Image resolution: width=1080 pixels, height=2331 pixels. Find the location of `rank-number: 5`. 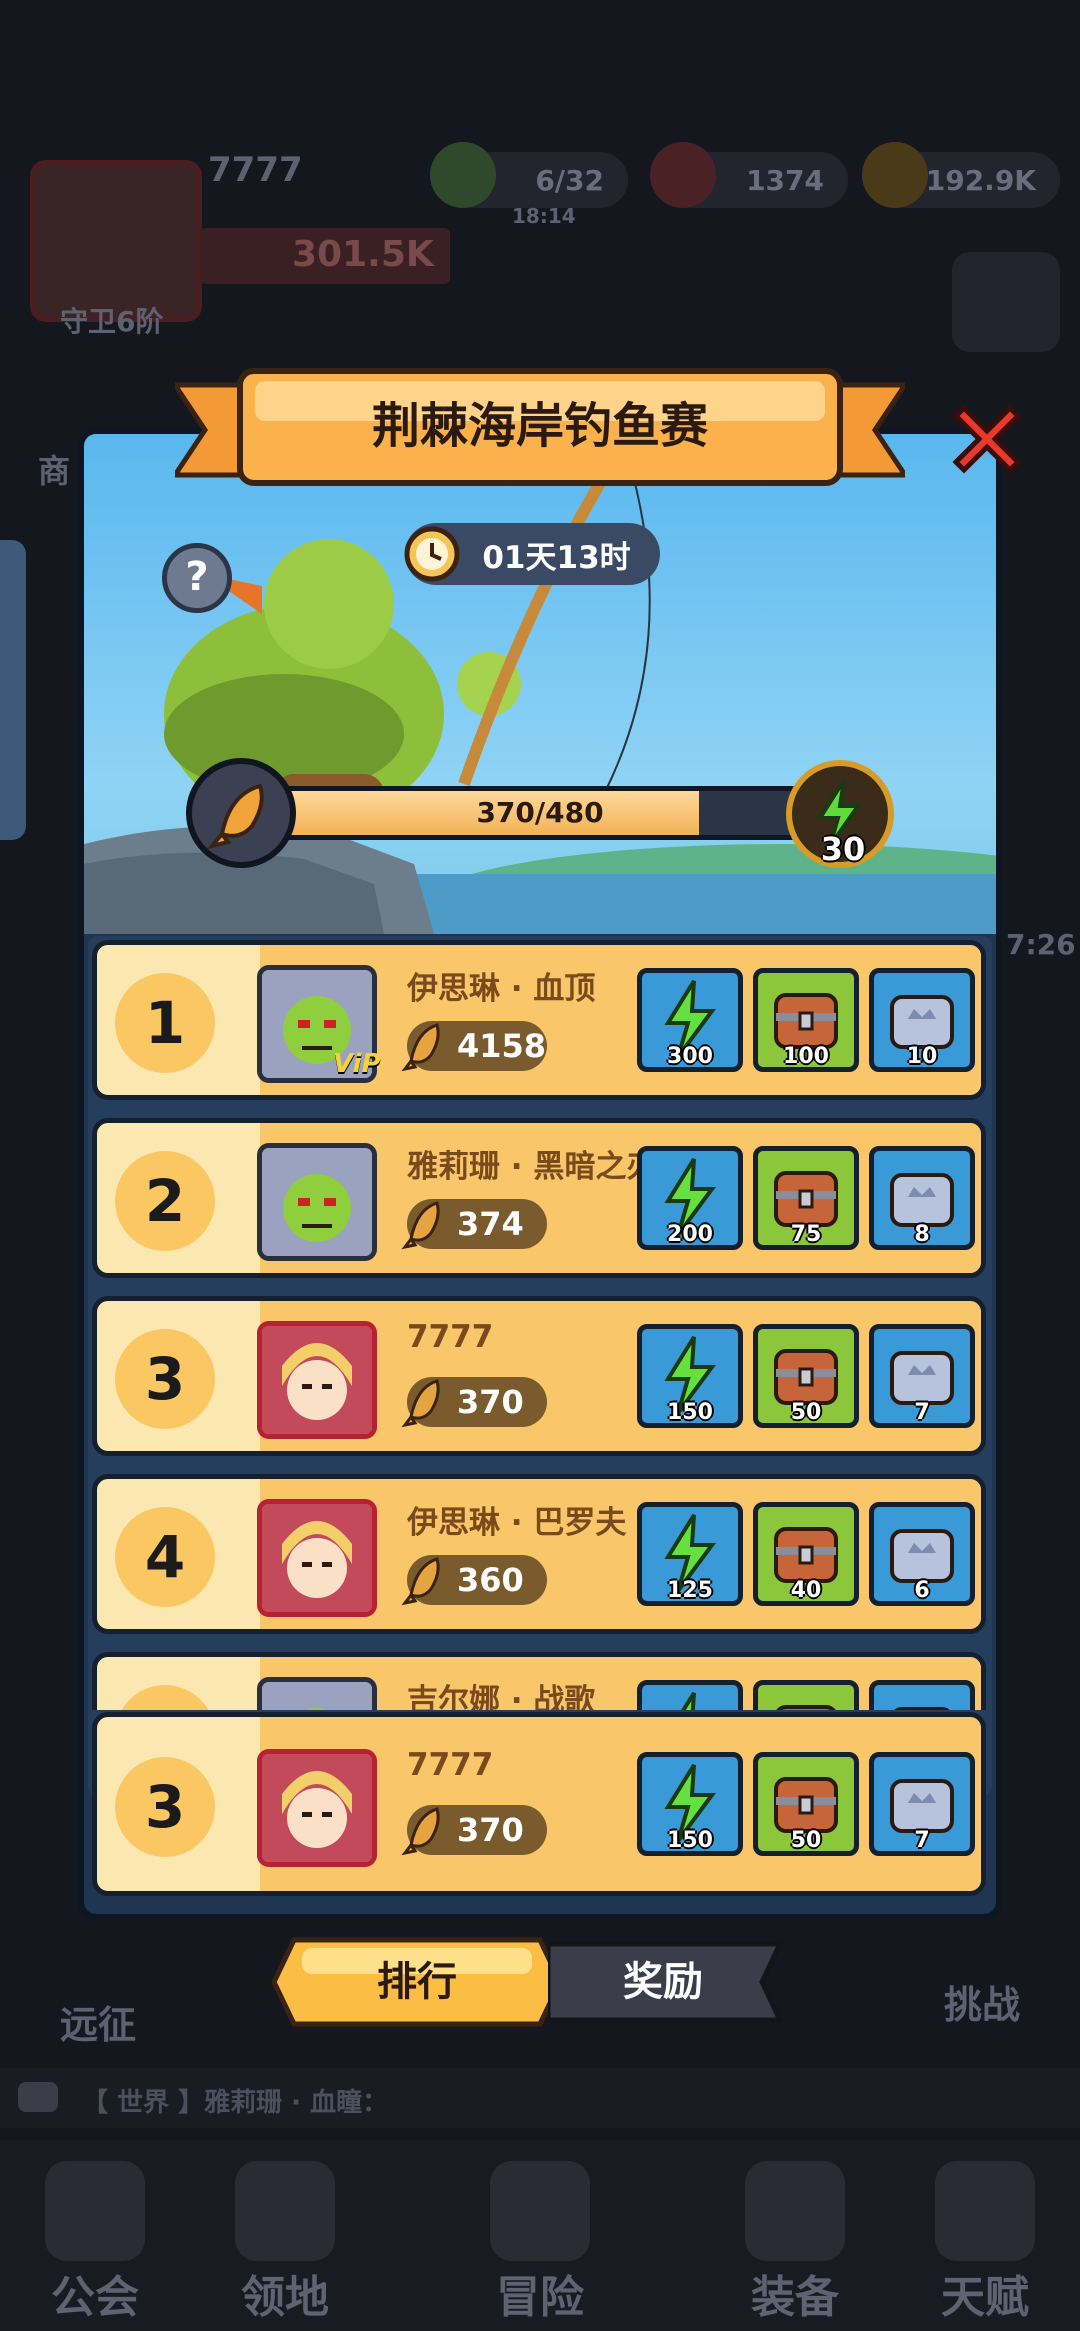

rank-number: 5 is located at coordinates (165, 1697).